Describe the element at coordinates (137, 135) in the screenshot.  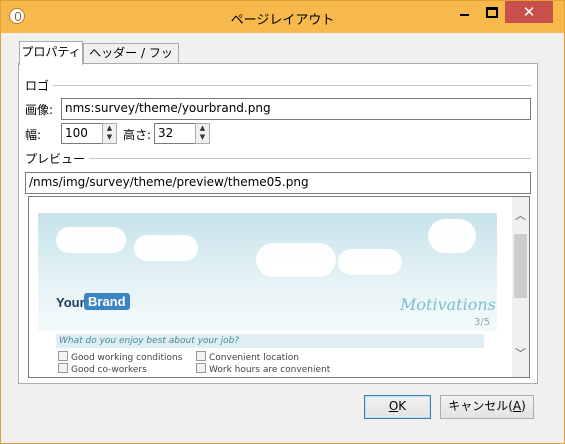
I see `height-label: 高さ:` at that location.